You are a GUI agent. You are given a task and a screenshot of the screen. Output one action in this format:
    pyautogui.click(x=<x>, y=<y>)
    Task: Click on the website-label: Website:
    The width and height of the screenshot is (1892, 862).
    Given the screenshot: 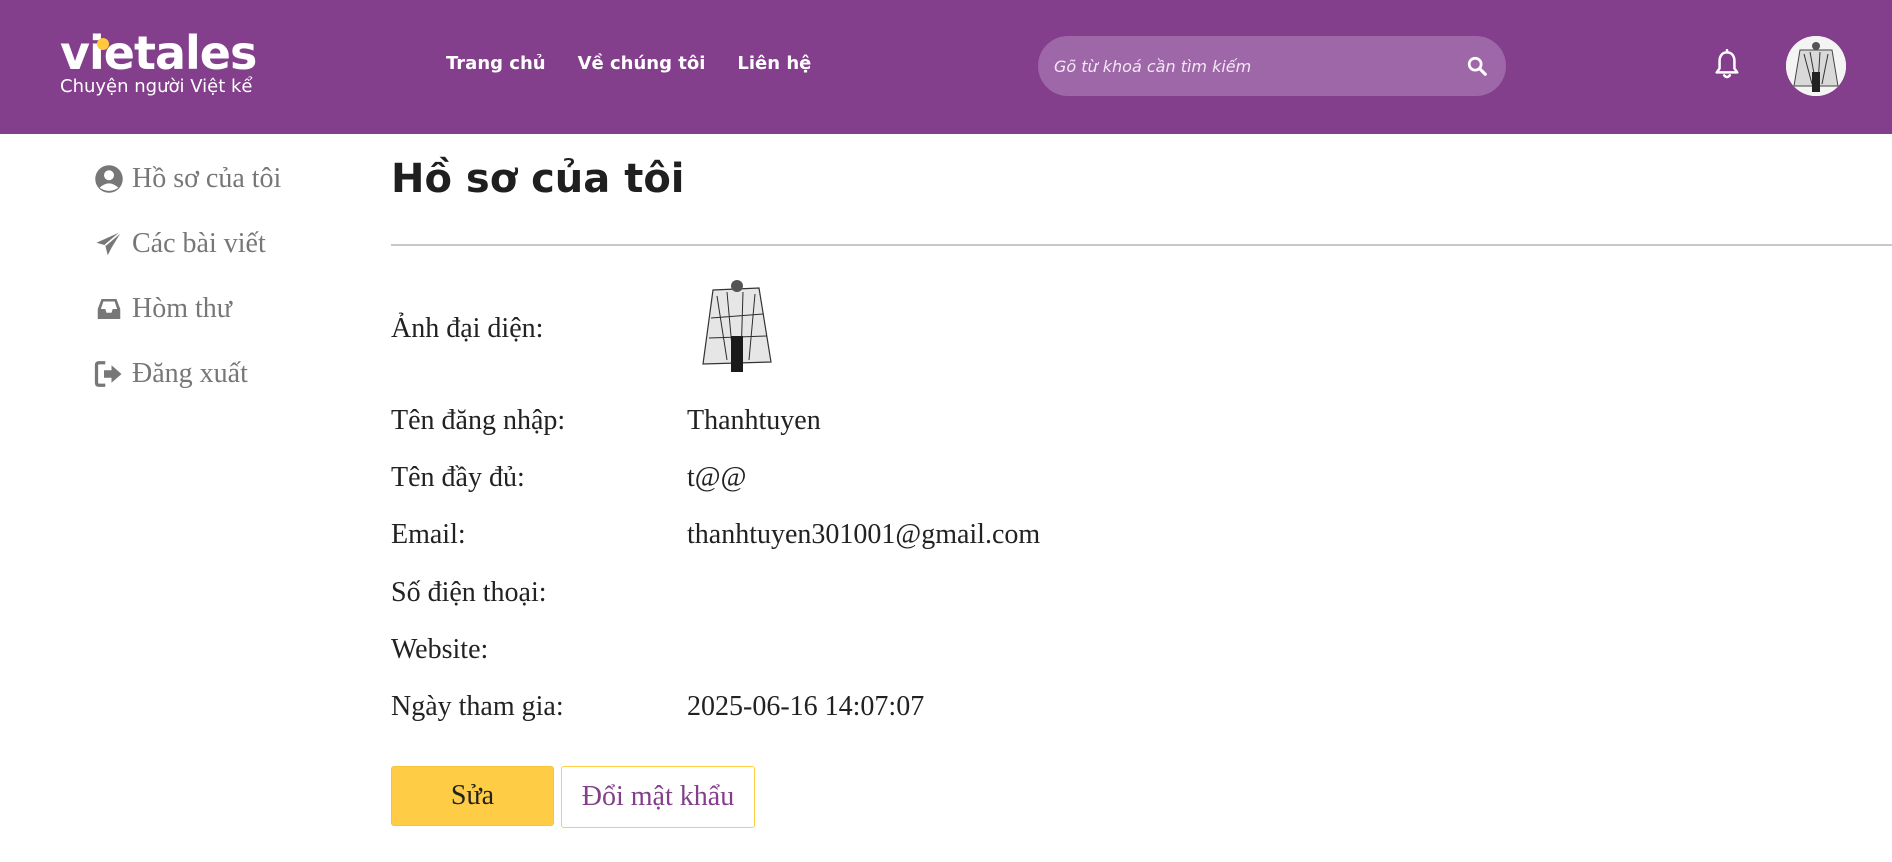 What is the action you would take?
    pyautogui.click(x=440, y=649)
    